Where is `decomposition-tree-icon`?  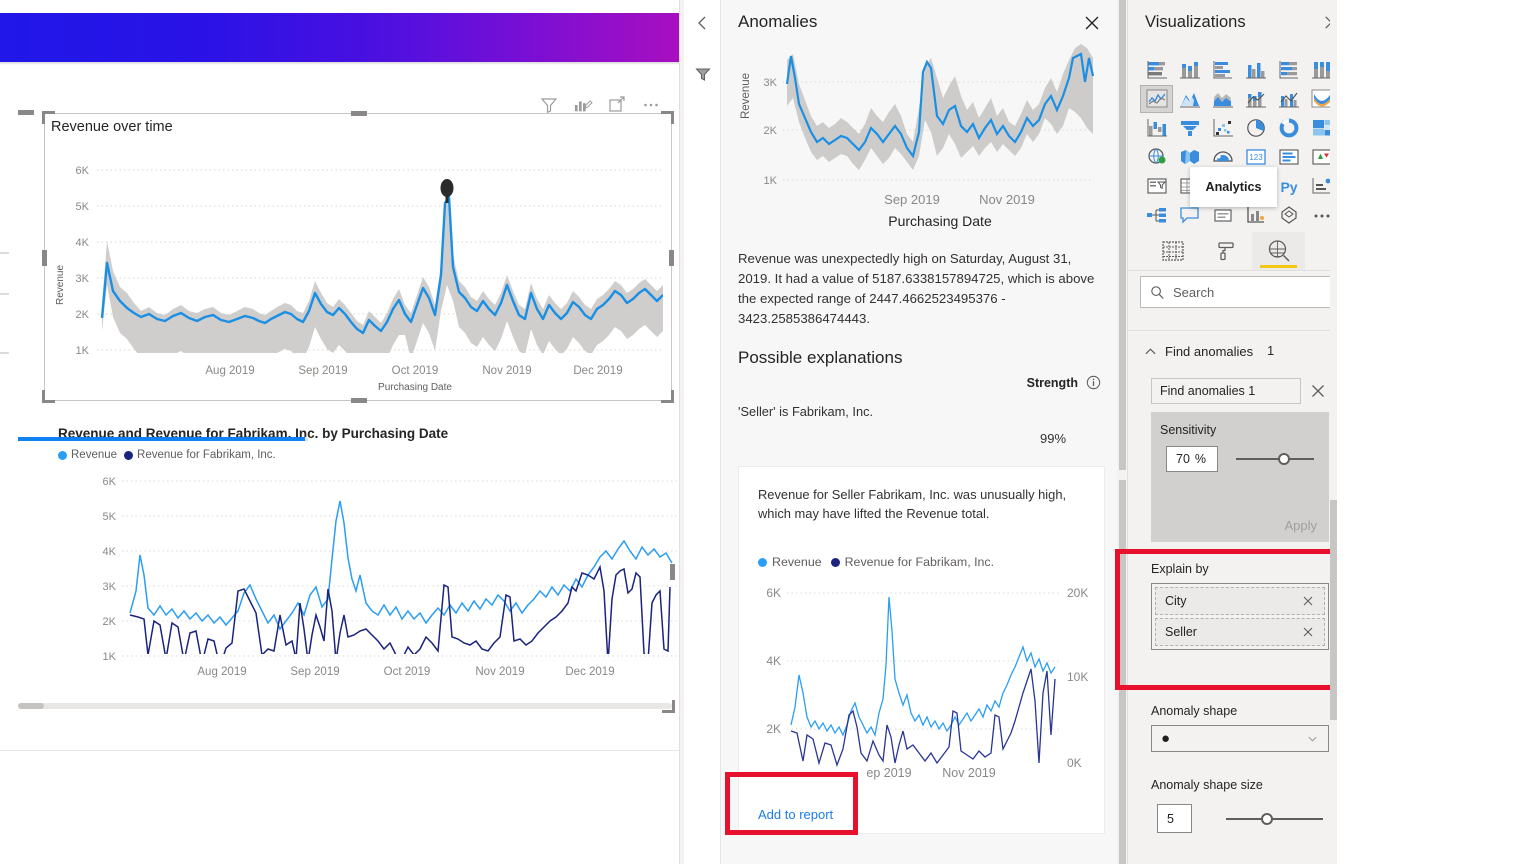 decomposition-tree-icon is located at coordinates (1156, 215).